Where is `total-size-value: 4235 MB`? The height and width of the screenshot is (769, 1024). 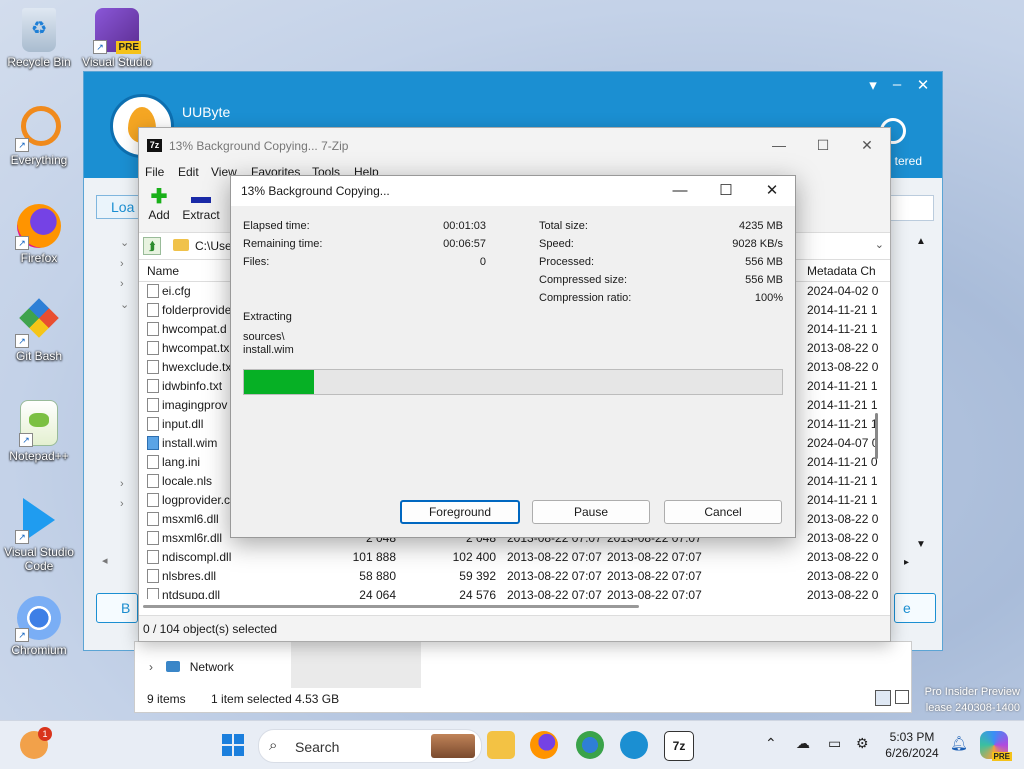
total-size-value: 4235 MB is located at coordinates (760, 226).